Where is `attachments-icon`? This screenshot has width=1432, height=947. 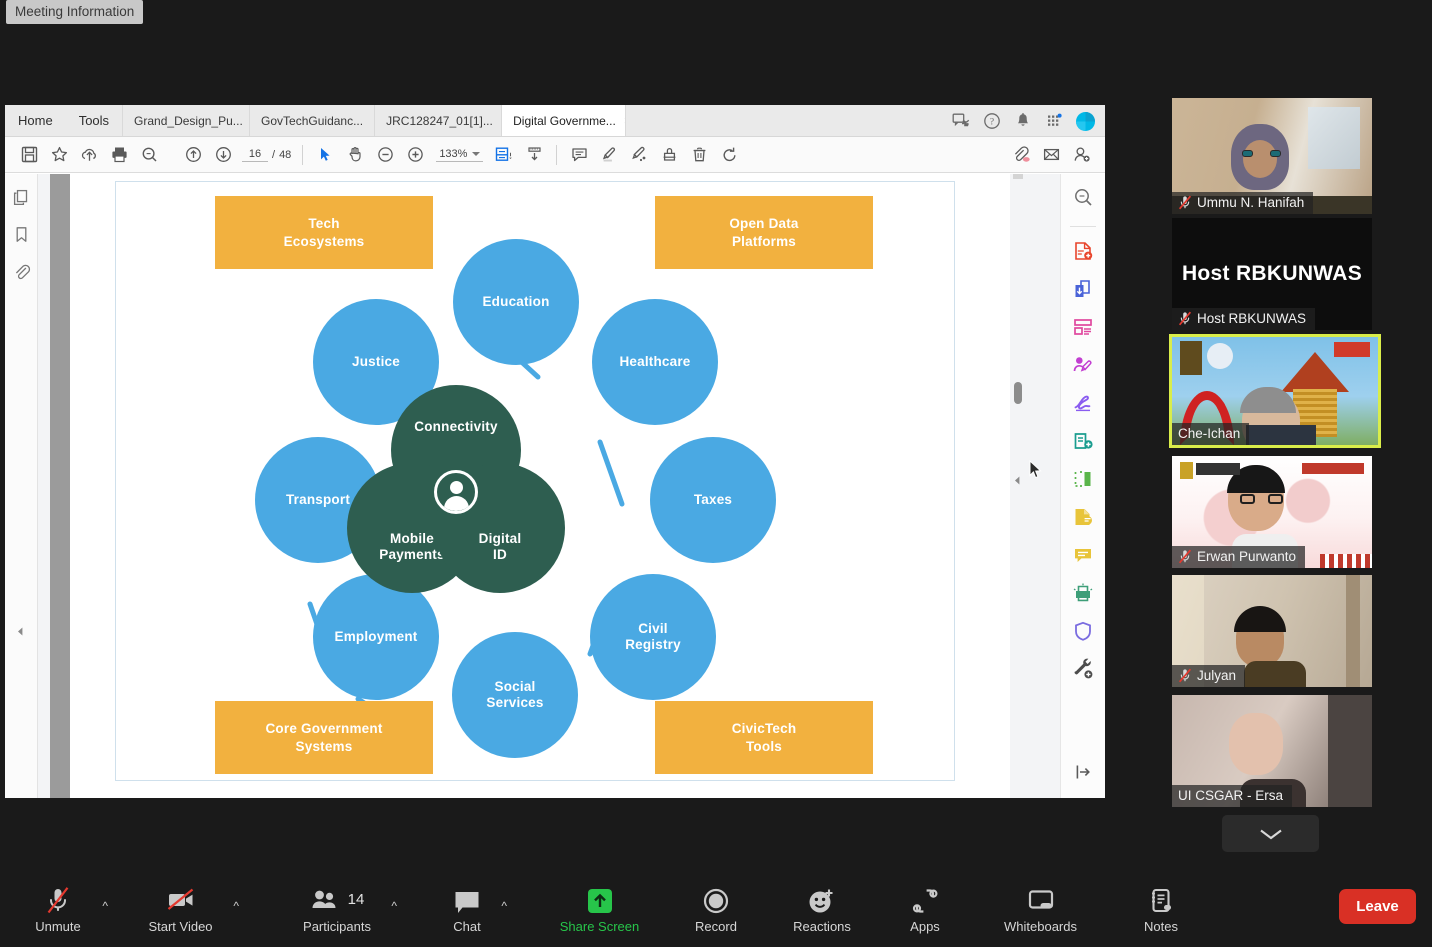 attachments-icon is located at coordinates (21, 274).